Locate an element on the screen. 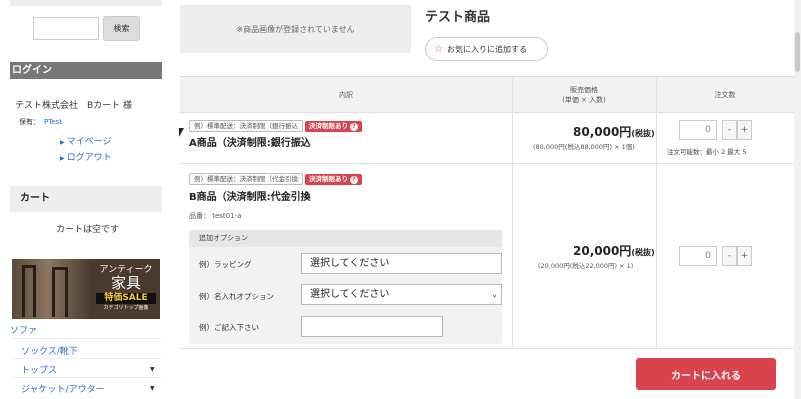 The width and height of the screenshot is (801, 399). column-header-price: 販売価格 (単価 × 入数) is located at coordinates (584, 94).